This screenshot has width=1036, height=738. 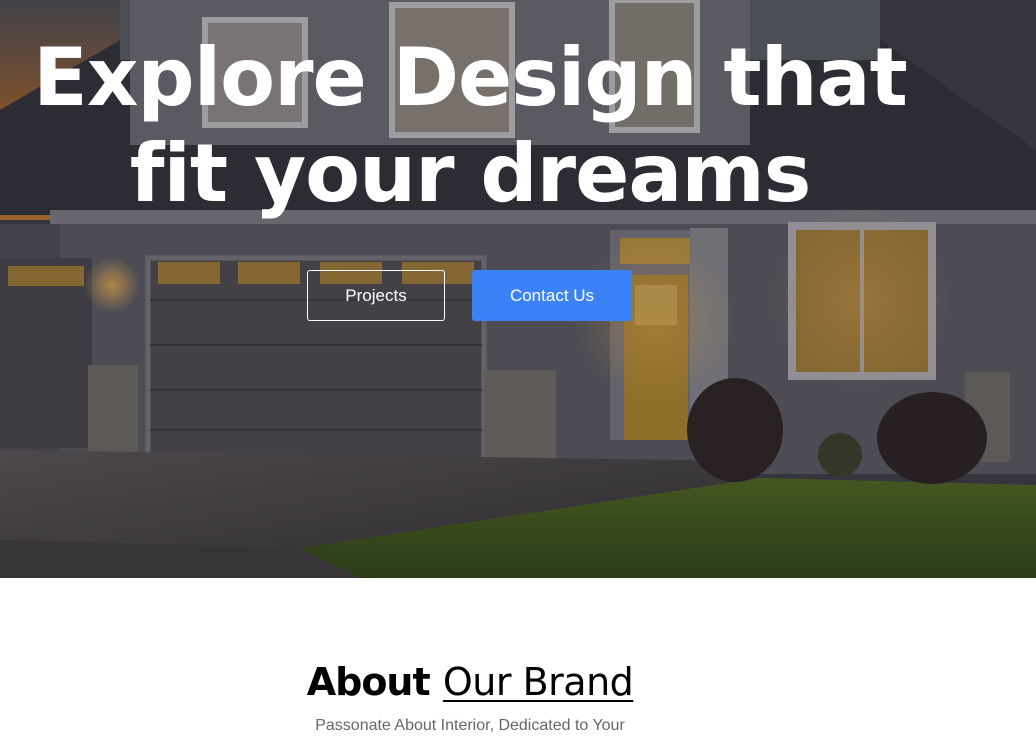 What do you see at coordinates (376, 295) in the screenshot?
I see `projects-button: Projects` at bounding box center [376, 295].